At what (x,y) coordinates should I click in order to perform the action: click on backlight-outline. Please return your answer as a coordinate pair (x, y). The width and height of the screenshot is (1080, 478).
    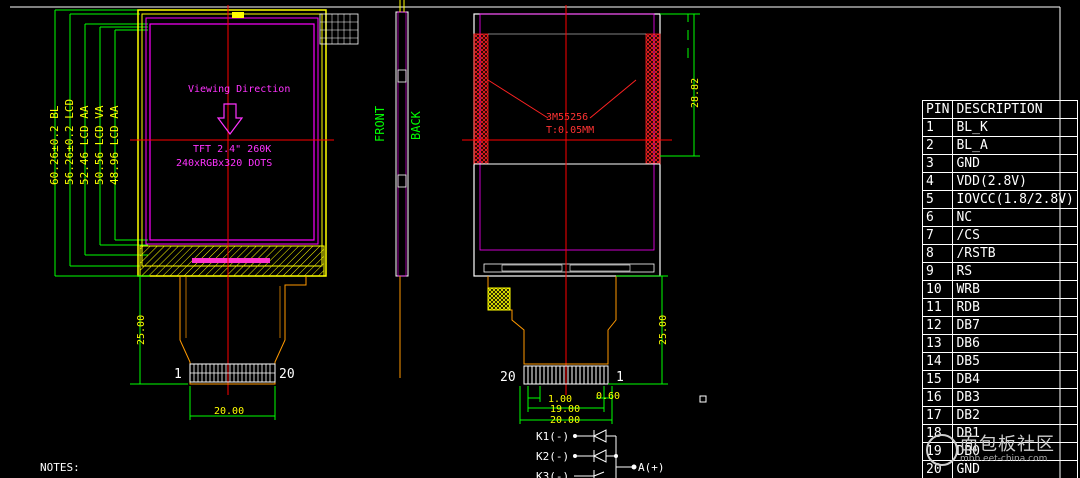
    Looking at the image, I should click on (232, 143).